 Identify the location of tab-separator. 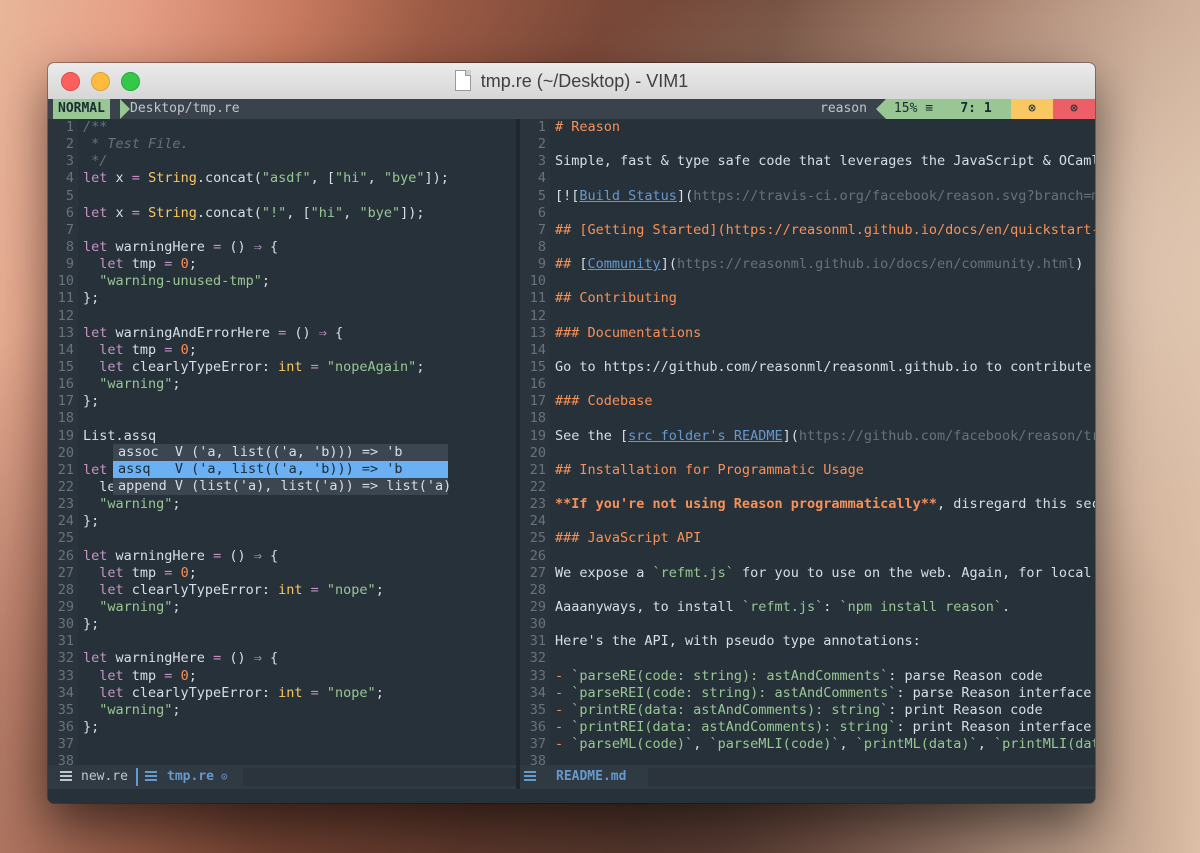
(137, 777).